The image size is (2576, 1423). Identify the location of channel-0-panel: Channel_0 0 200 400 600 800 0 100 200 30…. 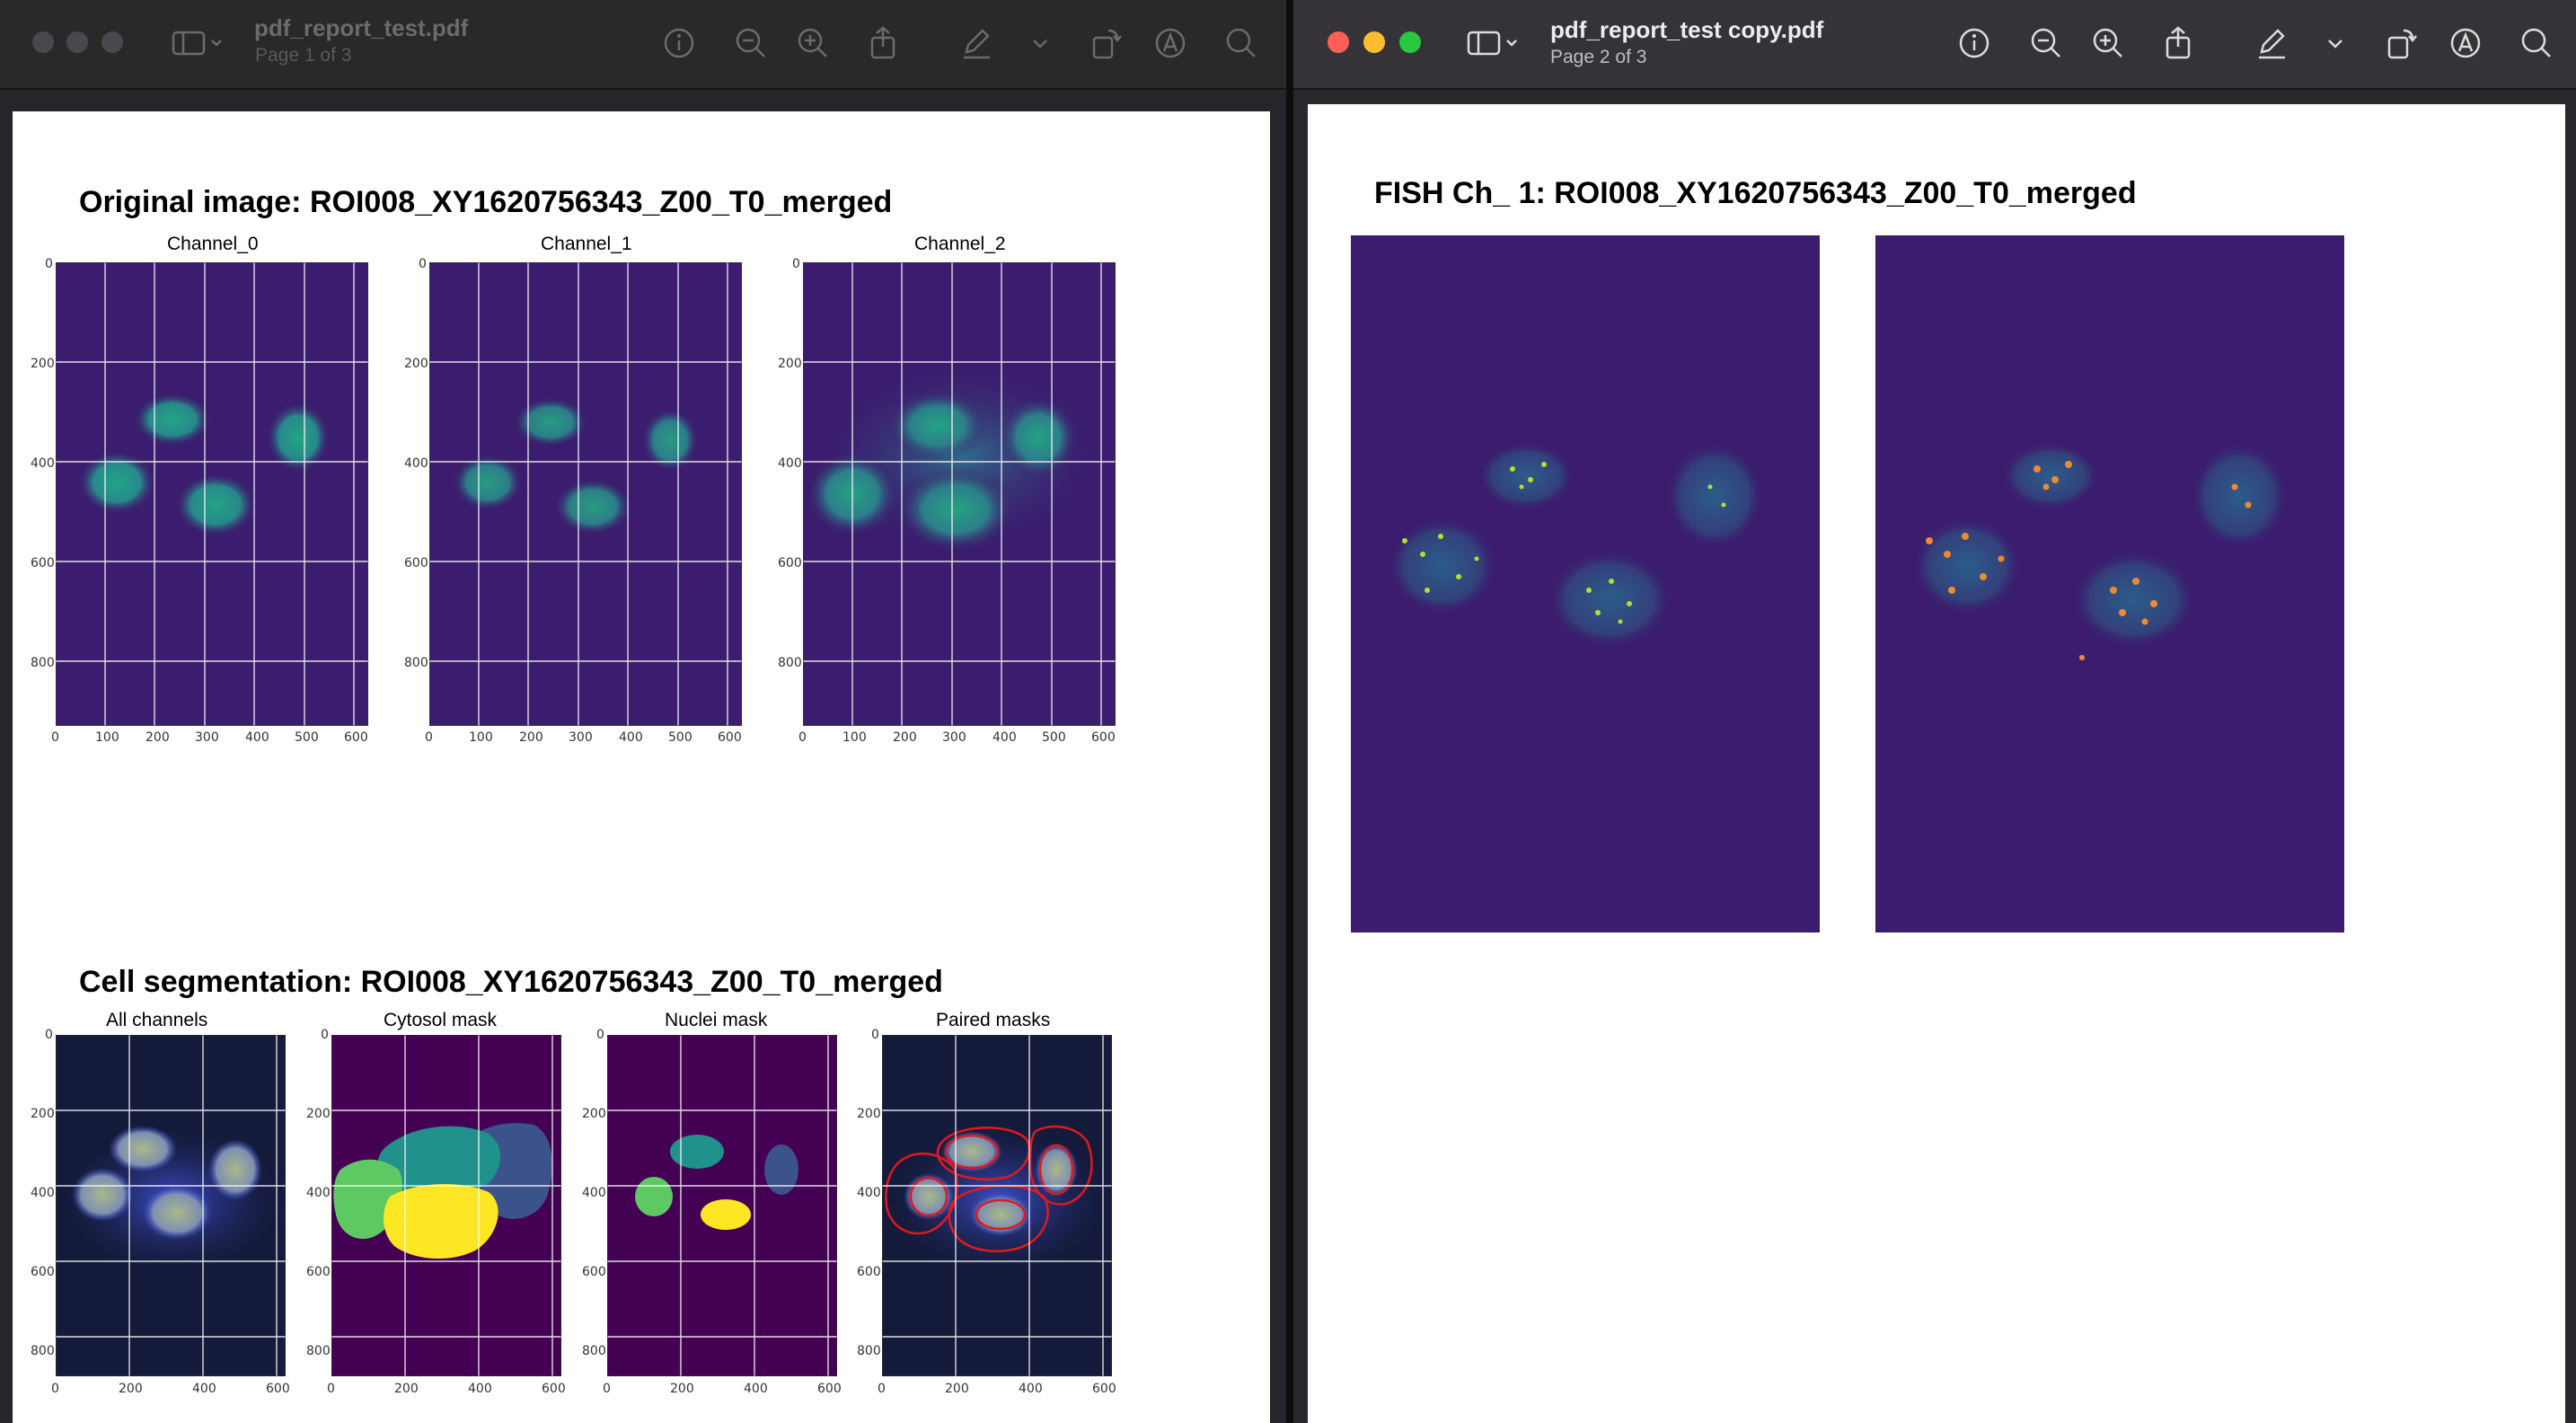
(206, 490).